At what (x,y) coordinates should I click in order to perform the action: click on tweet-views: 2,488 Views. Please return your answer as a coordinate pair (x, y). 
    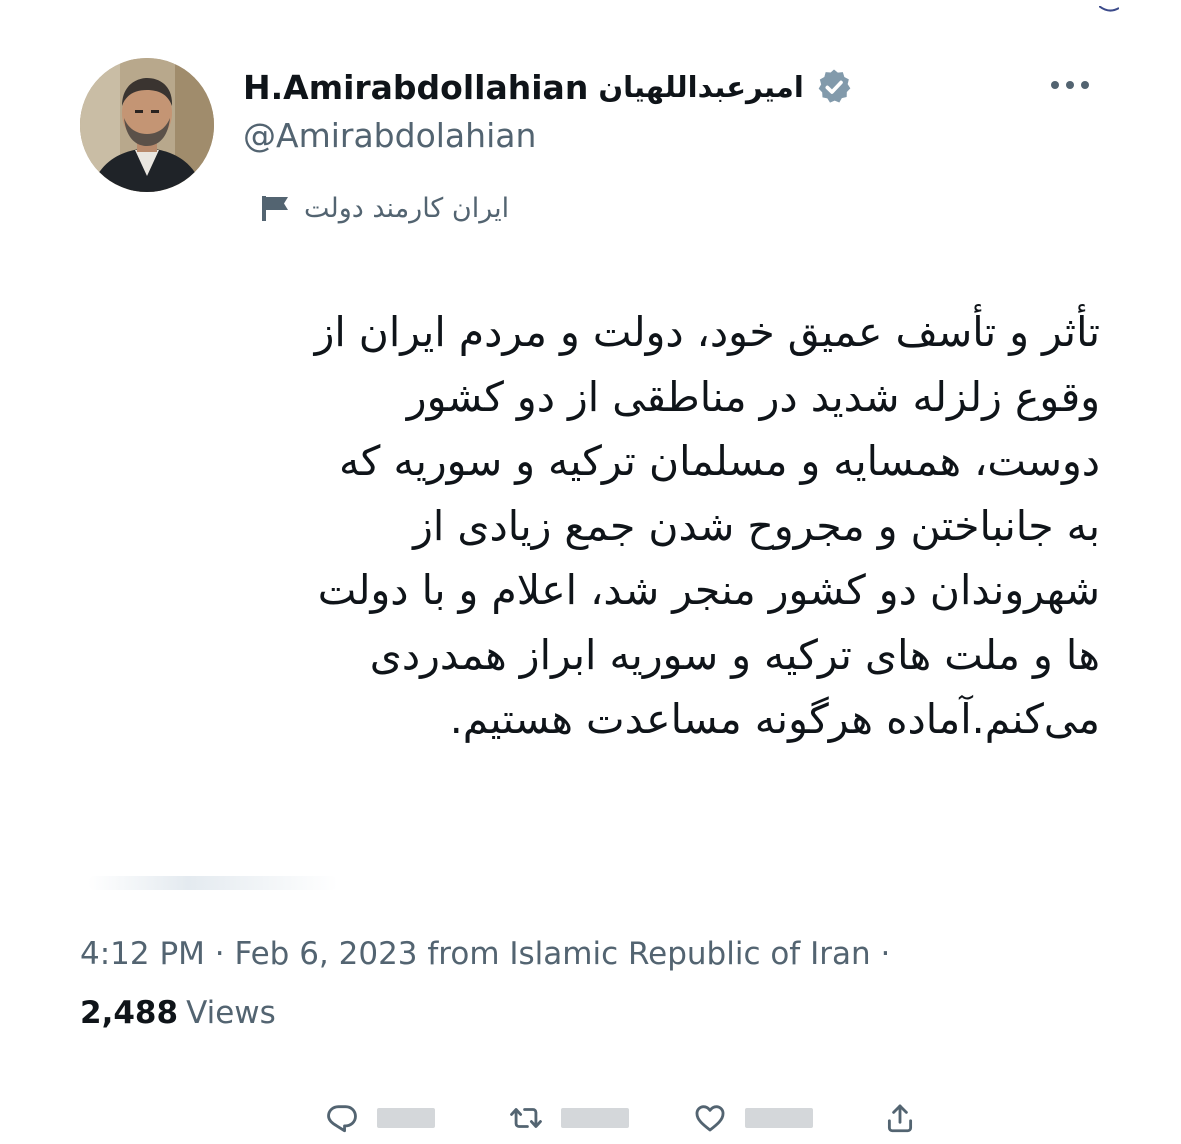
    Looking at the image, I should click on (178, 1013).